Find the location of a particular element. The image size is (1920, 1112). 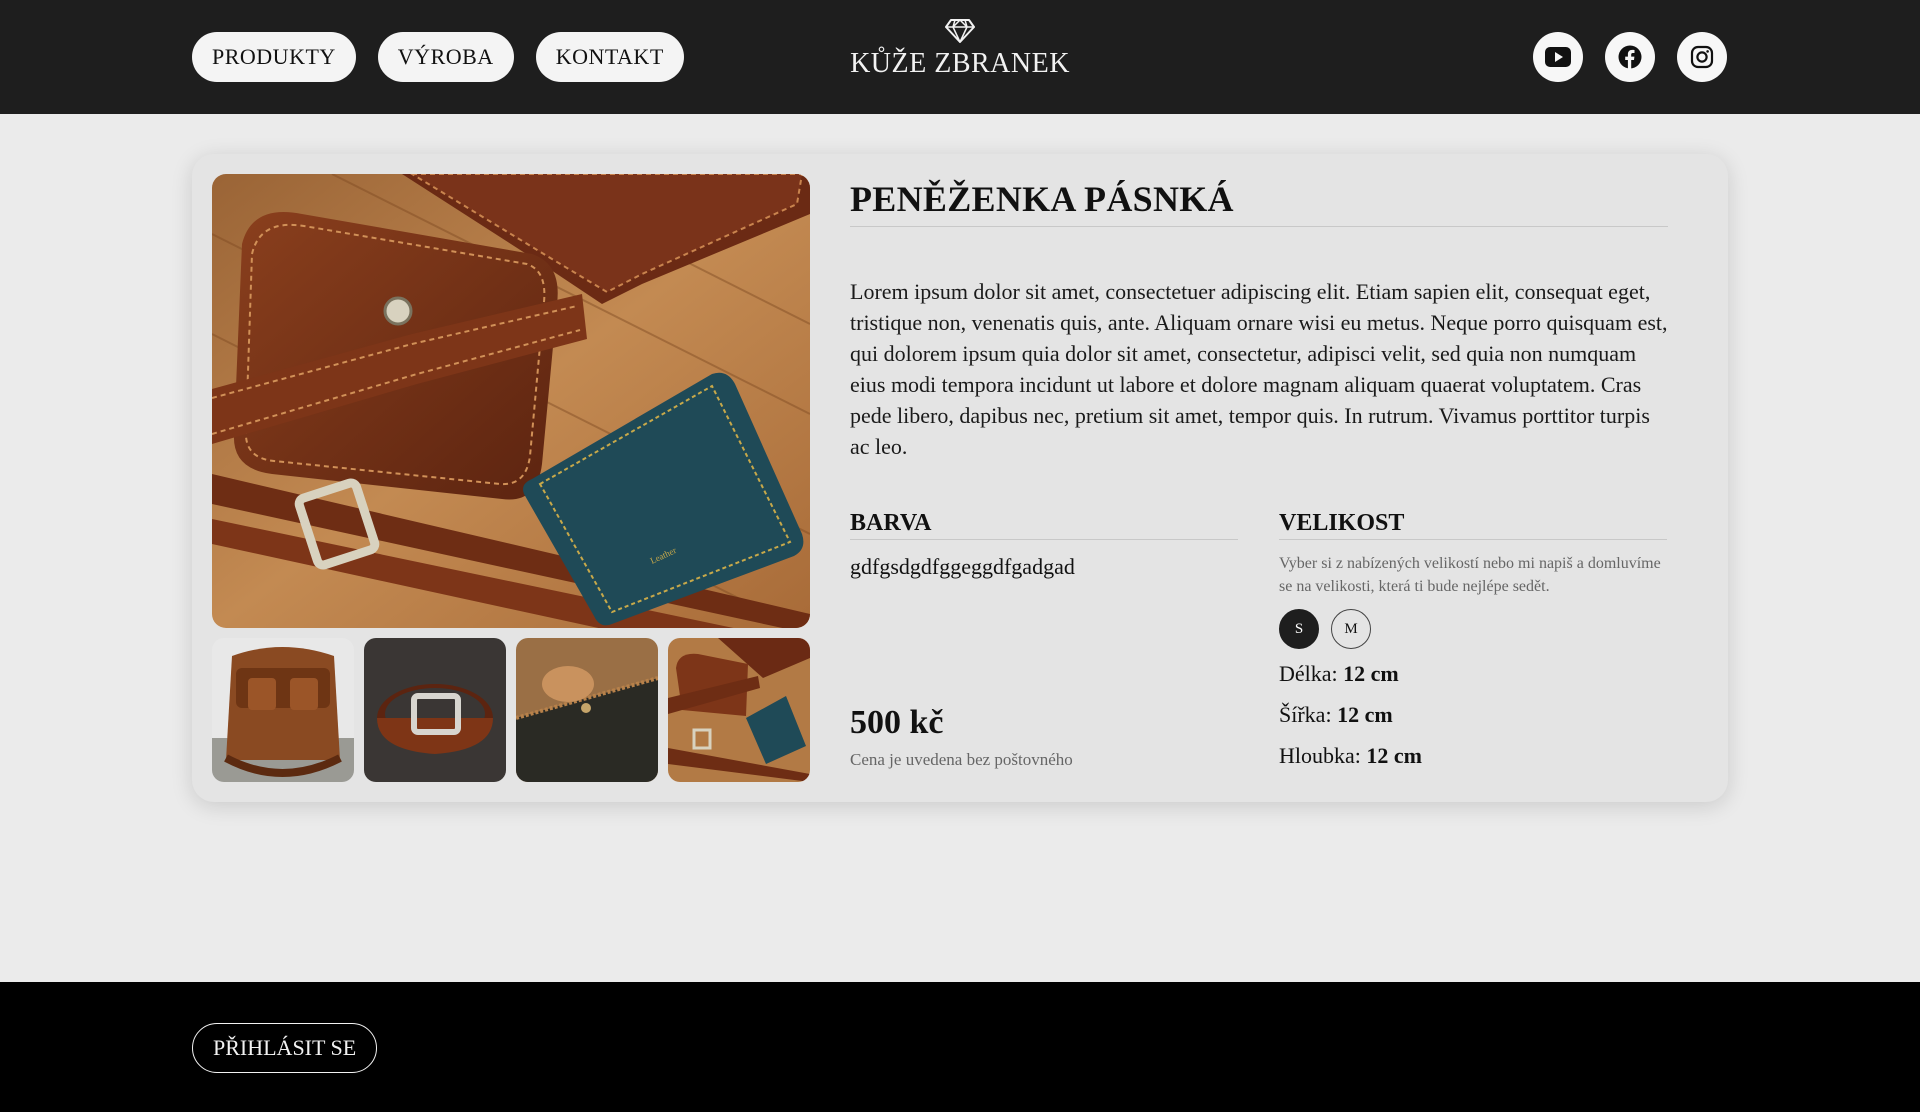

thumbnail-bag is located at coordinates (283, 710).